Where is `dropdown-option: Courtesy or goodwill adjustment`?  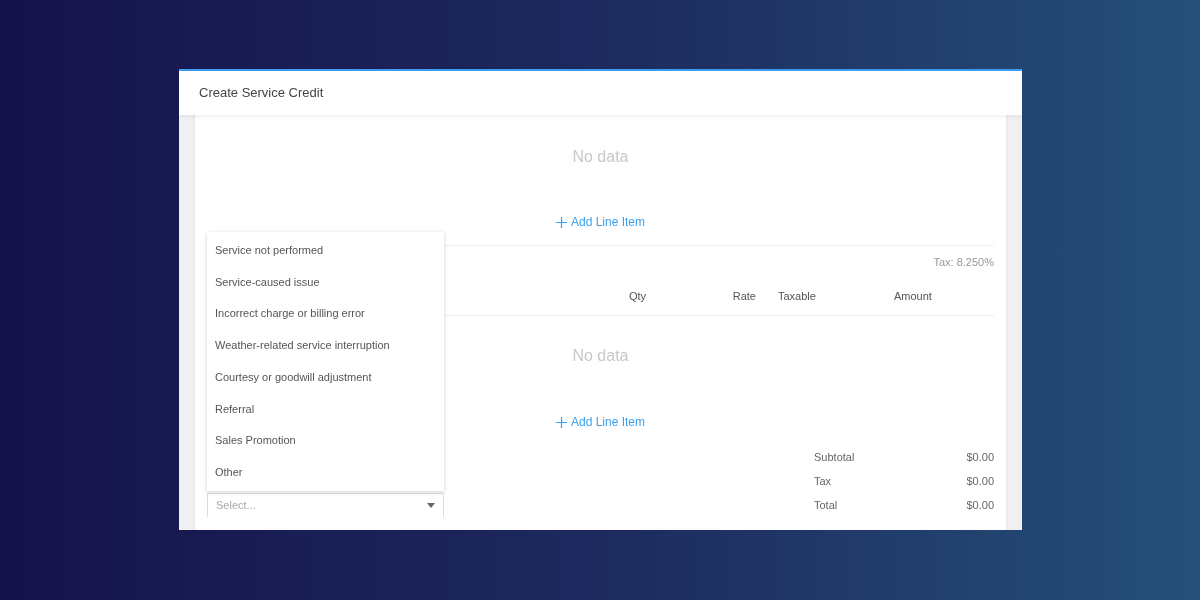 dropdown-option: Courtesy or goodwill adjustment is located at coordinates (325, 377).